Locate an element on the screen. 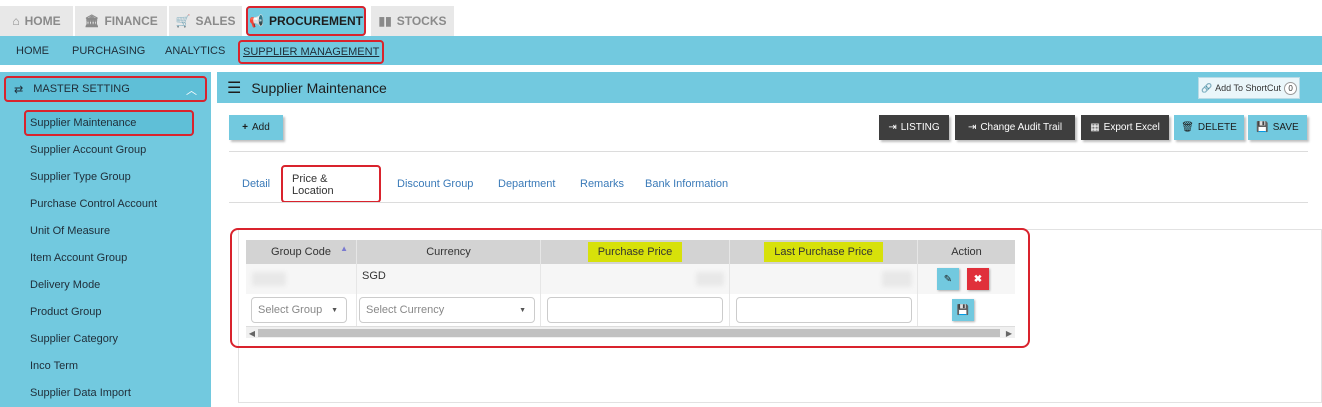 This screenshot has width=1322, height=407. tab-bank-information: Bank Information is located at coordinates (686, 184).